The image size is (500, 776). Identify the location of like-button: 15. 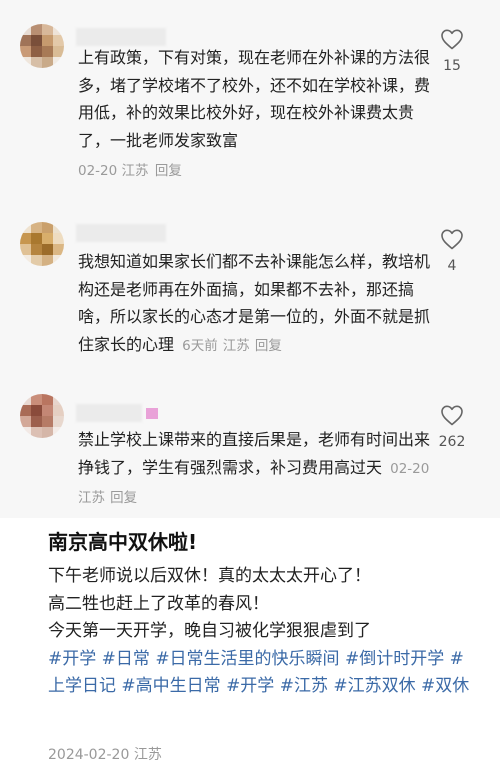
(452, 51).